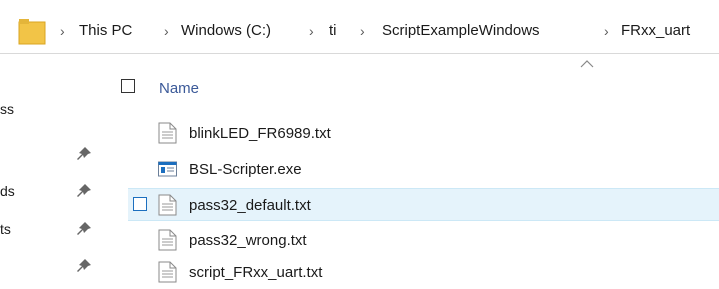  Describe the element at coordinates (245, 169) in the screenshot. I see `file-name: BSL-Scripter.exe` at that location.